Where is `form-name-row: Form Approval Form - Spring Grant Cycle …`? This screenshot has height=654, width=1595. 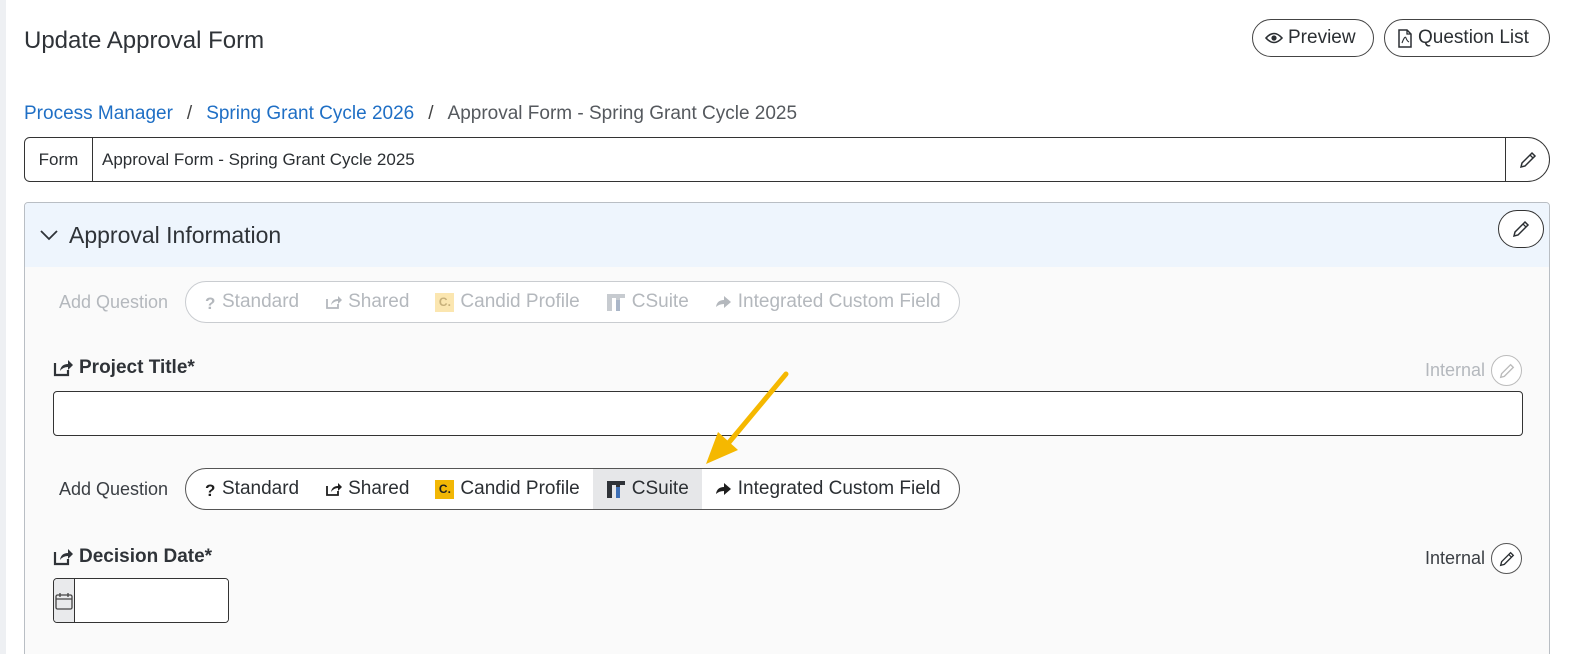
form-name-row: Form Approval Form - Spring Grant Cycle … is located at coordinates (787, 159).